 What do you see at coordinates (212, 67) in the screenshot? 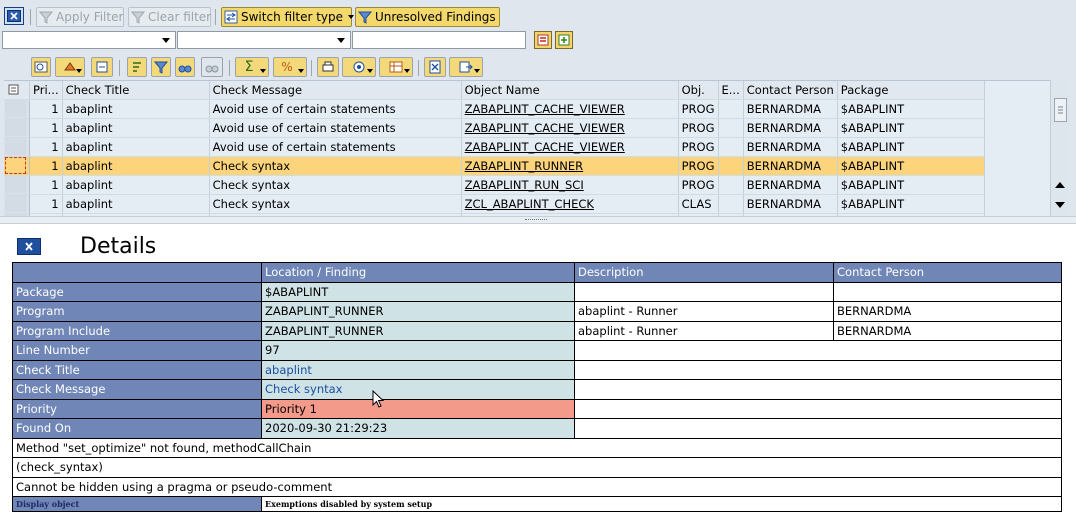
I see `find-next-icon` at bounding box center [212, 67].